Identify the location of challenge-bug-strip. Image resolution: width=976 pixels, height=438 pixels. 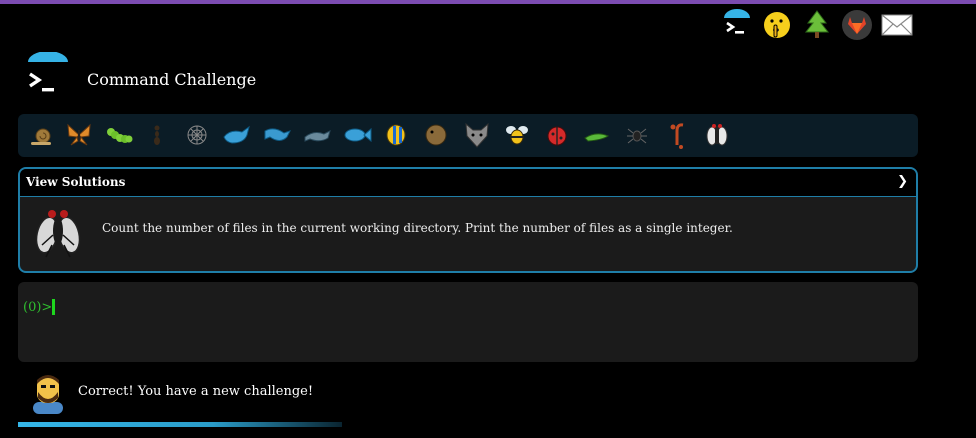
(468, 135).